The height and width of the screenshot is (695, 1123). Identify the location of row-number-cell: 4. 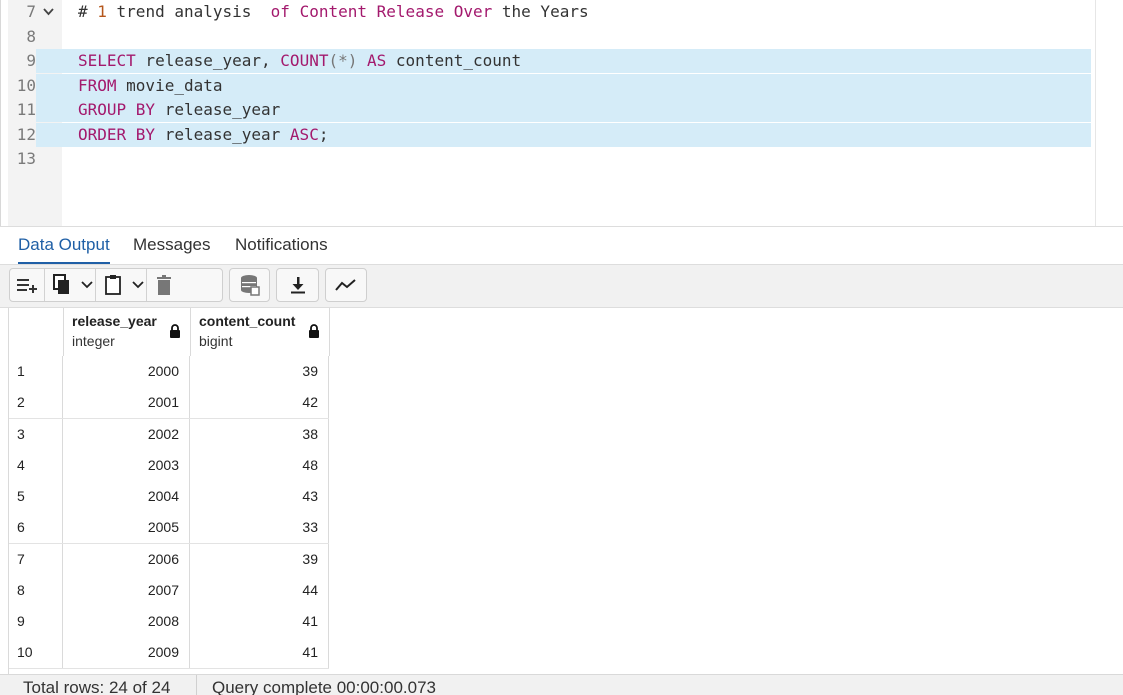
(35, 465).